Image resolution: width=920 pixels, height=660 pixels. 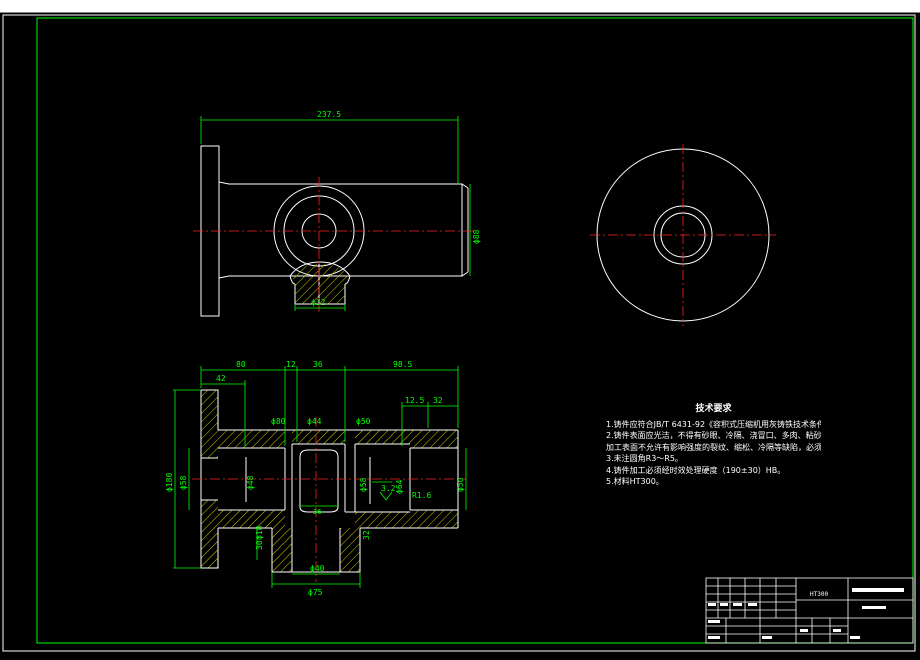 I want to click on dim-36-top: 36, so click(x=318, y=364).